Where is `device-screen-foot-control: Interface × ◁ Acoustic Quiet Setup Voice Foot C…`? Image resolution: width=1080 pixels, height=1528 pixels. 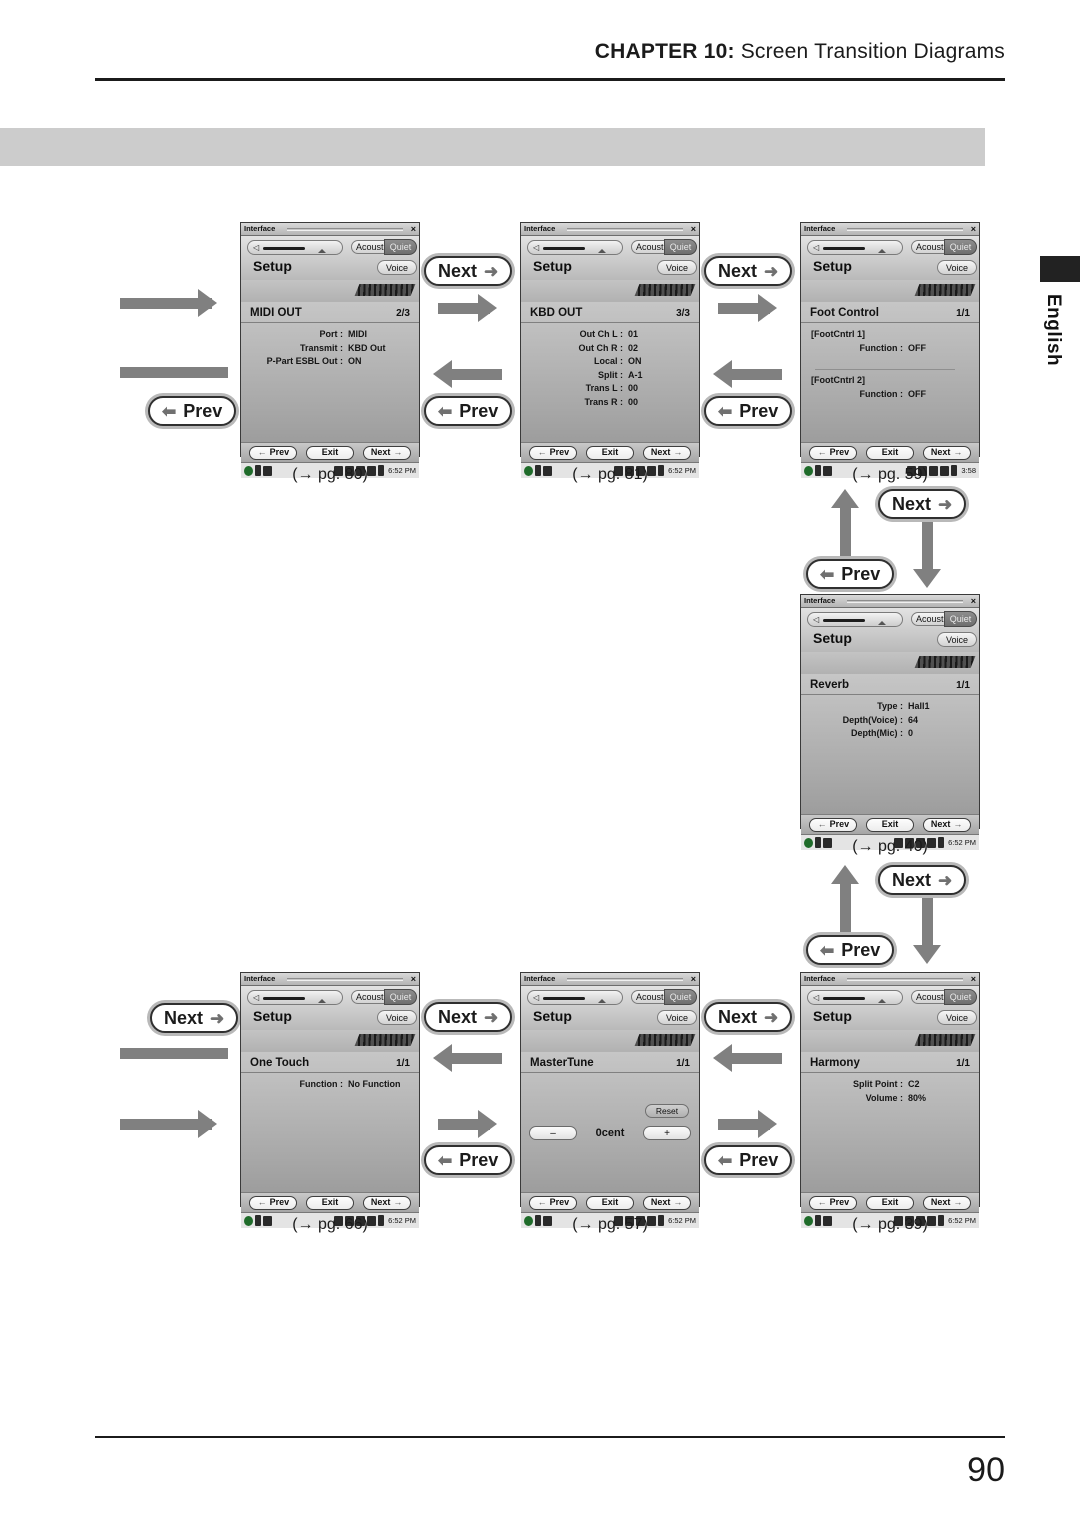 device-screen-foot-control: Interface × ◁ Acoustic Quiet Setup Voice Foot C… is located at coordinates (890, 350).